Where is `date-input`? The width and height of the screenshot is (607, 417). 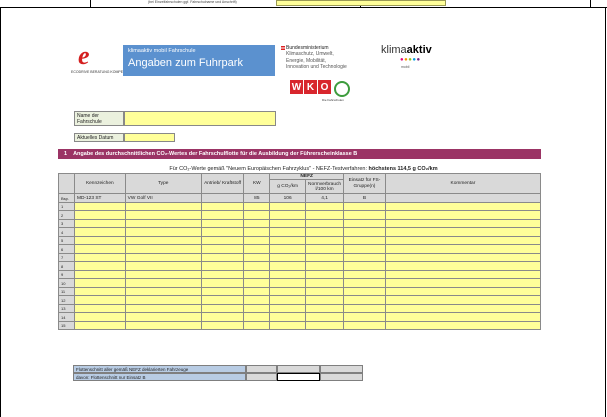
date-input is located at coordinates (149, 137).